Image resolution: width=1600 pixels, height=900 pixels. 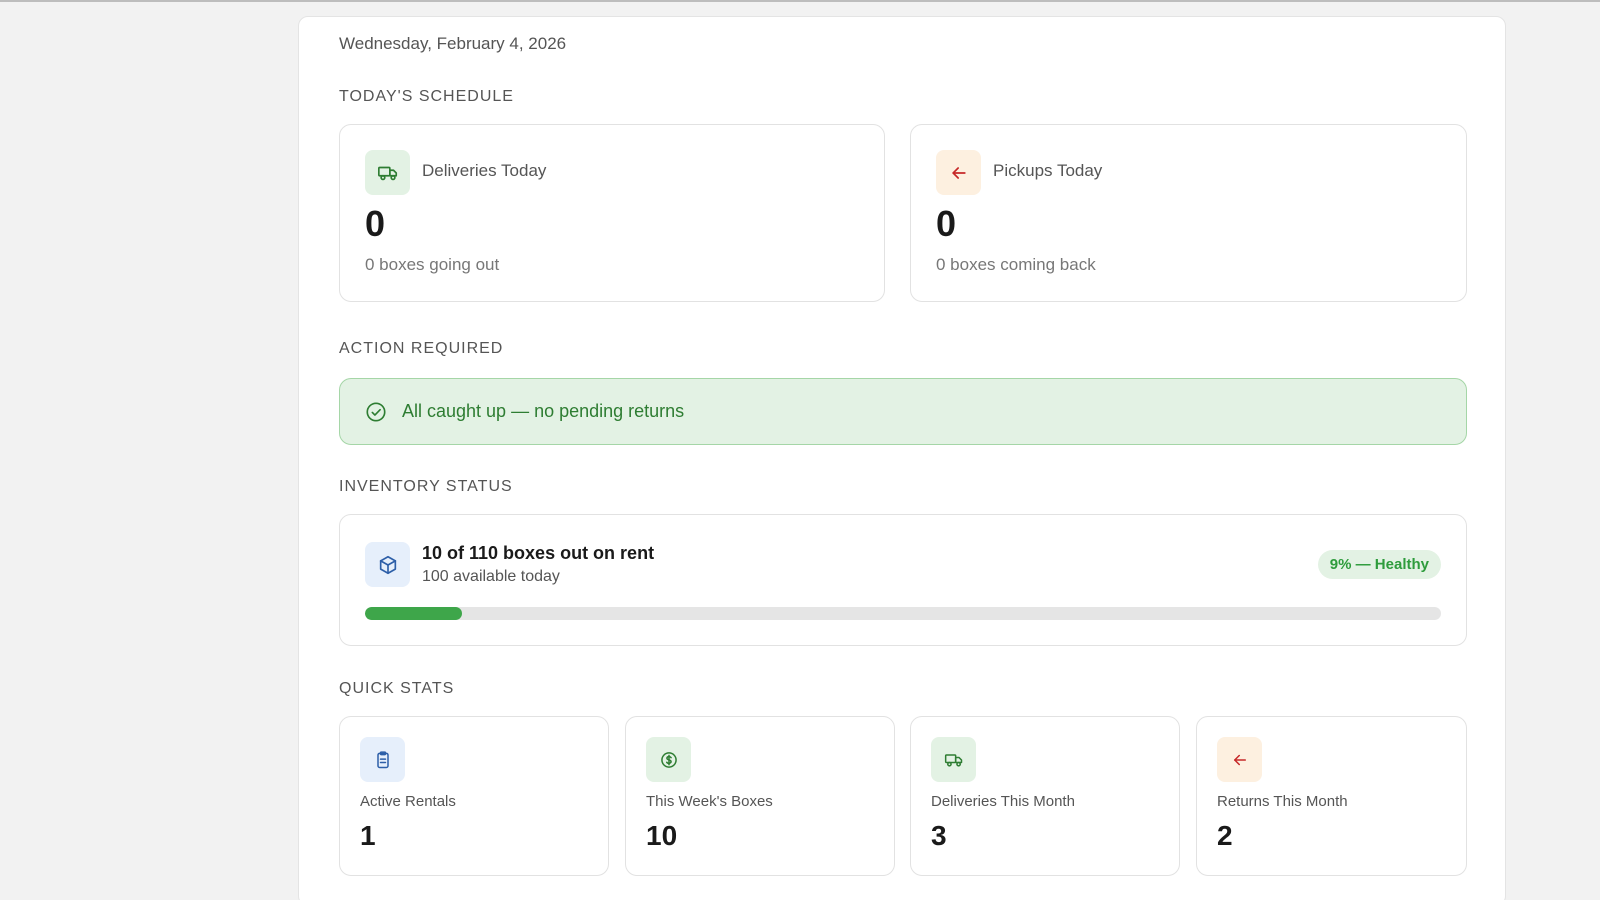 I want to click on stat-value: 10, so click(x=662, y=835).